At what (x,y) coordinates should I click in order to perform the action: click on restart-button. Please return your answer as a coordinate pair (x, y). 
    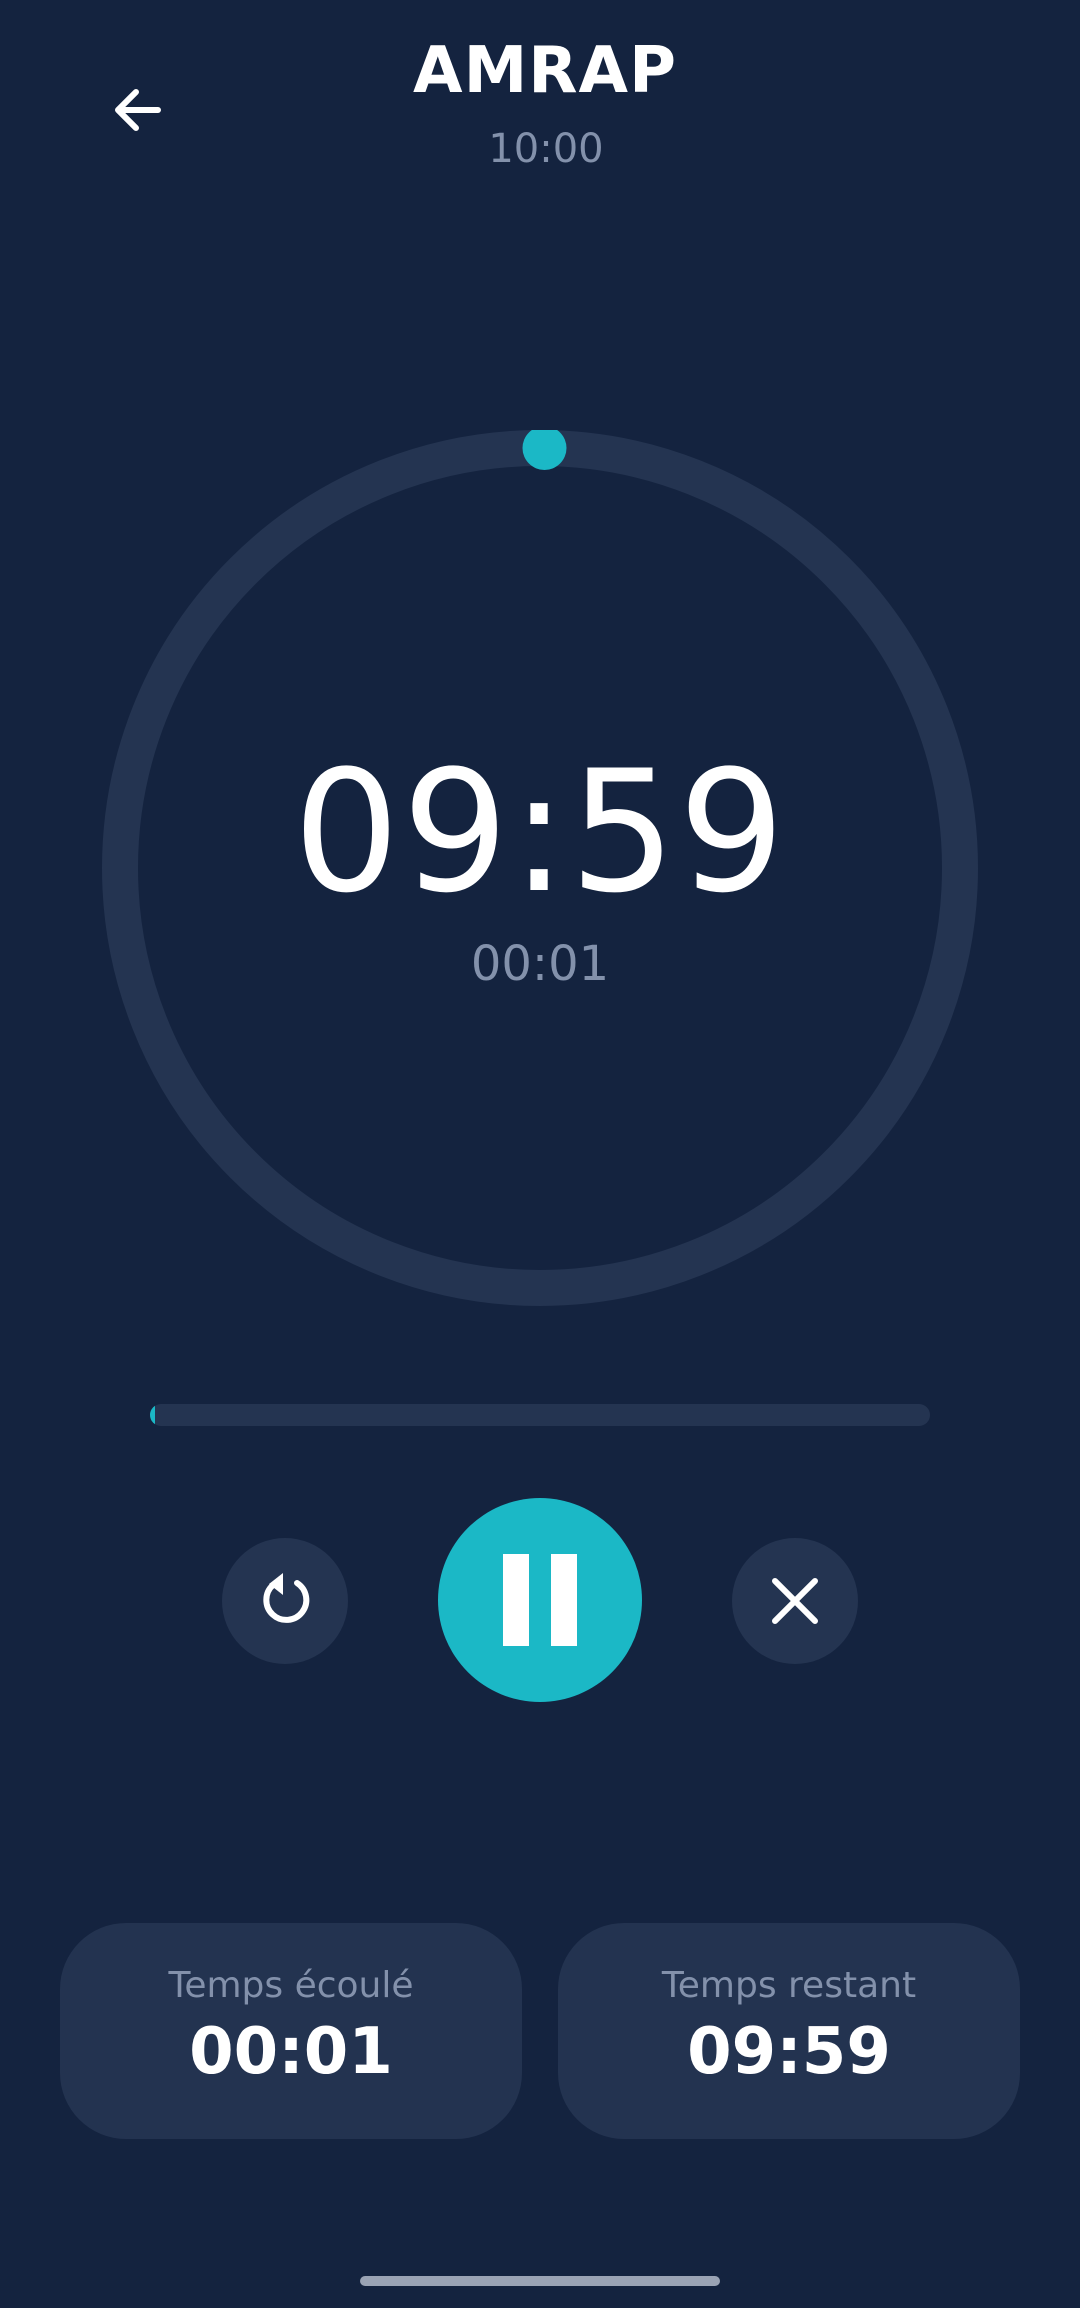
    Looking at the image, I should click on (285, 1601).